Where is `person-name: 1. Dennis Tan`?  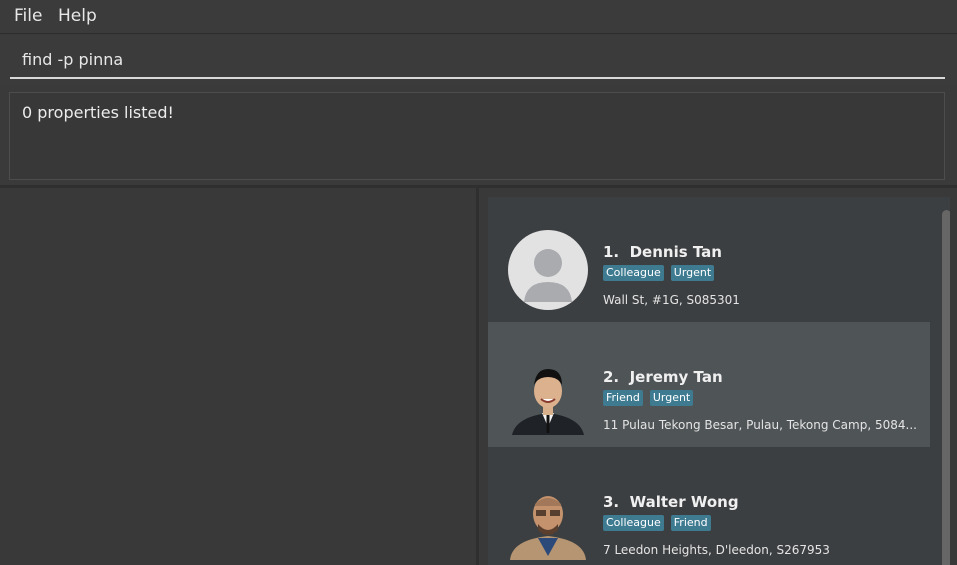 person-name: 1. Dennis Tan is located at coordinates (662, 252).